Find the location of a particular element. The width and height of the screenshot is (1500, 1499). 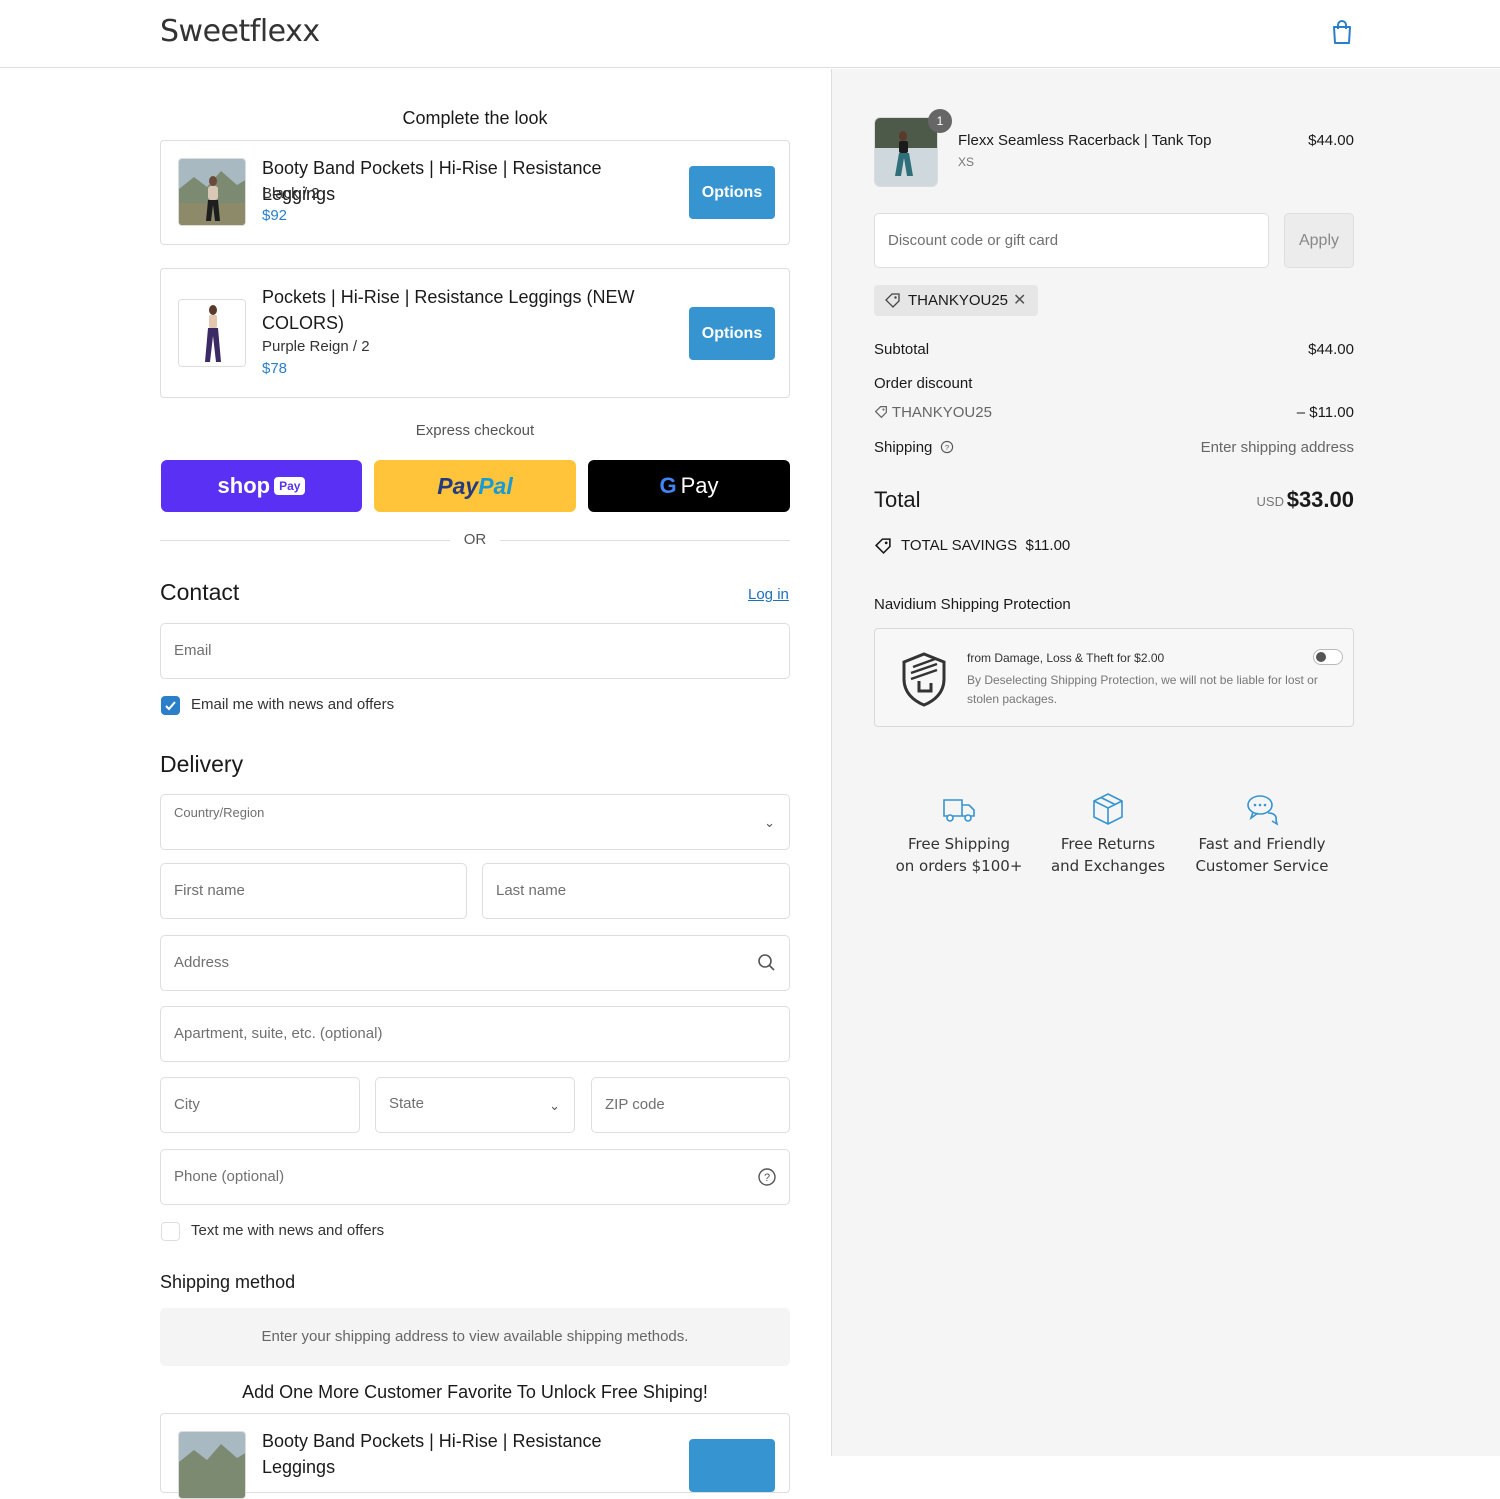

first-name-field: First name is located at coordinates (313, 891).